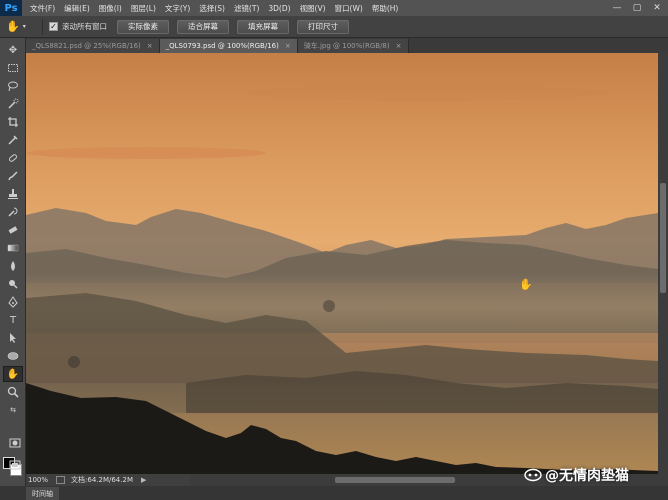 The width and height of the screenshot is (668, 500). What do you see at coordinates (38, 480) in the screenshot?
I see `zoom-level: 100%` at bounding box center [38, 480].